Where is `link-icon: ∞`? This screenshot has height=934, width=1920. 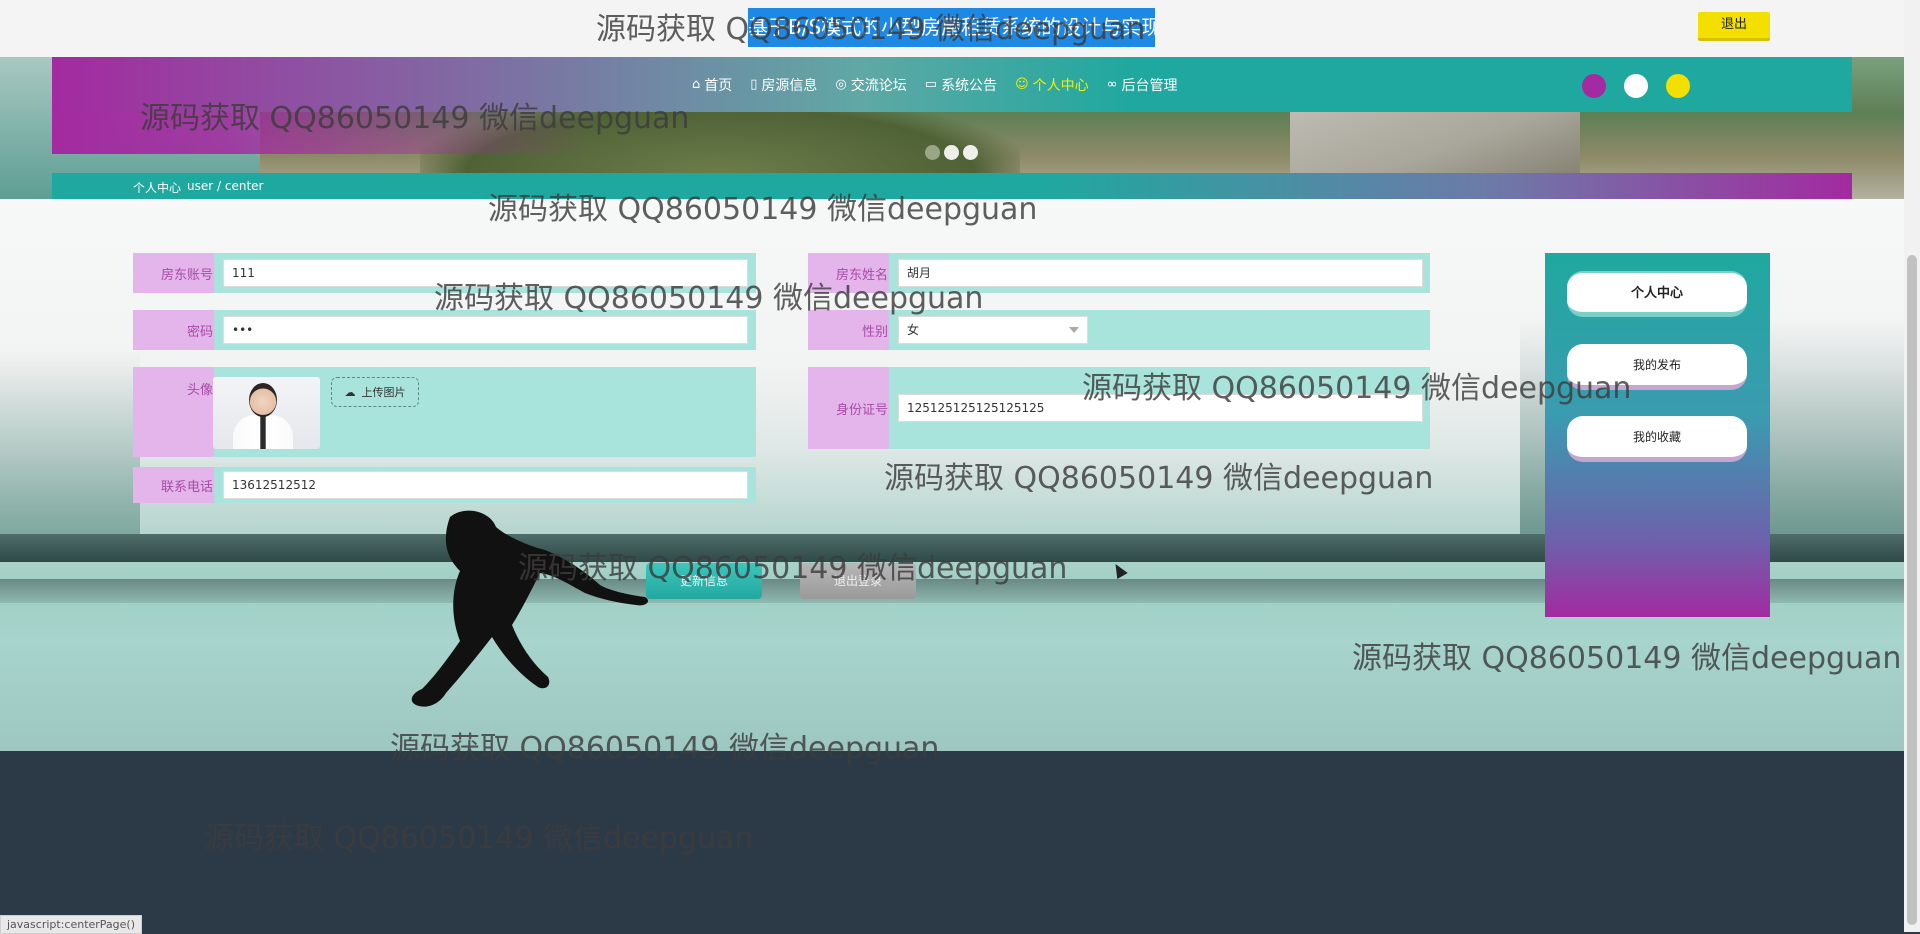 link-icon: ∞ is located at coordinates (1112, 84).